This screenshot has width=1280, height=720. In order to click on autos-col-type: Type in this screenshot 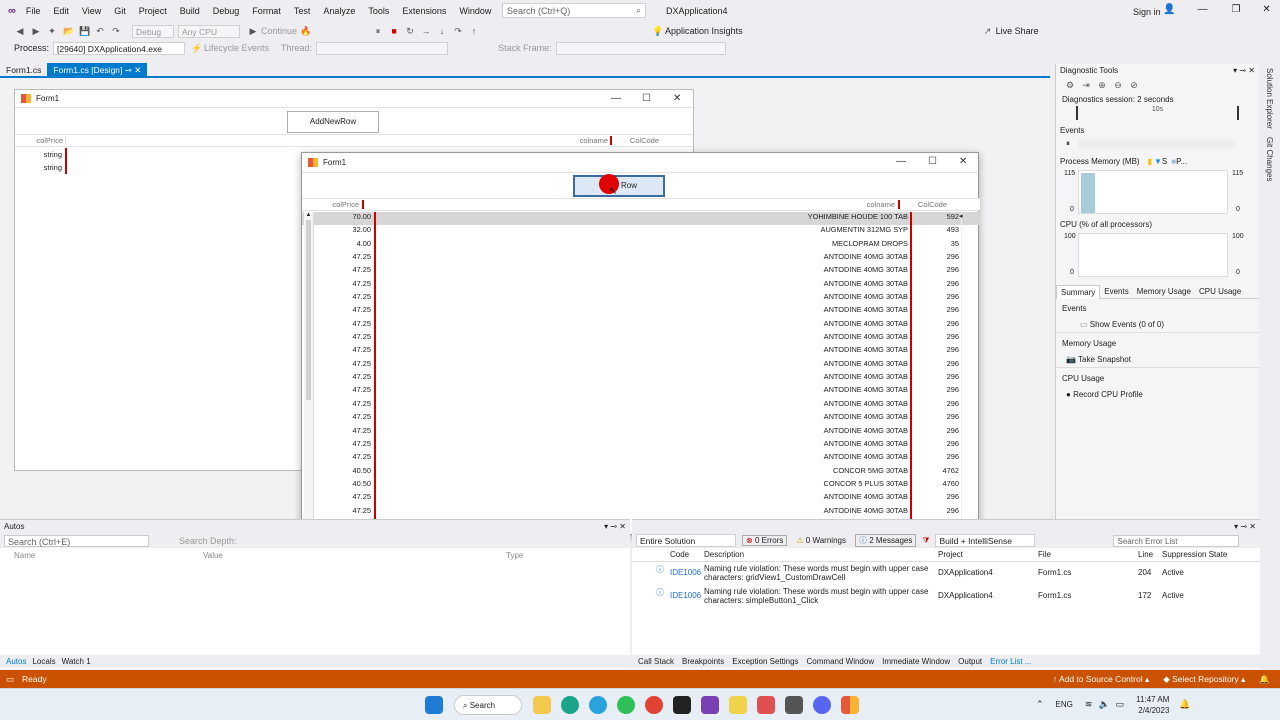, I will do `click(514, 555)`.